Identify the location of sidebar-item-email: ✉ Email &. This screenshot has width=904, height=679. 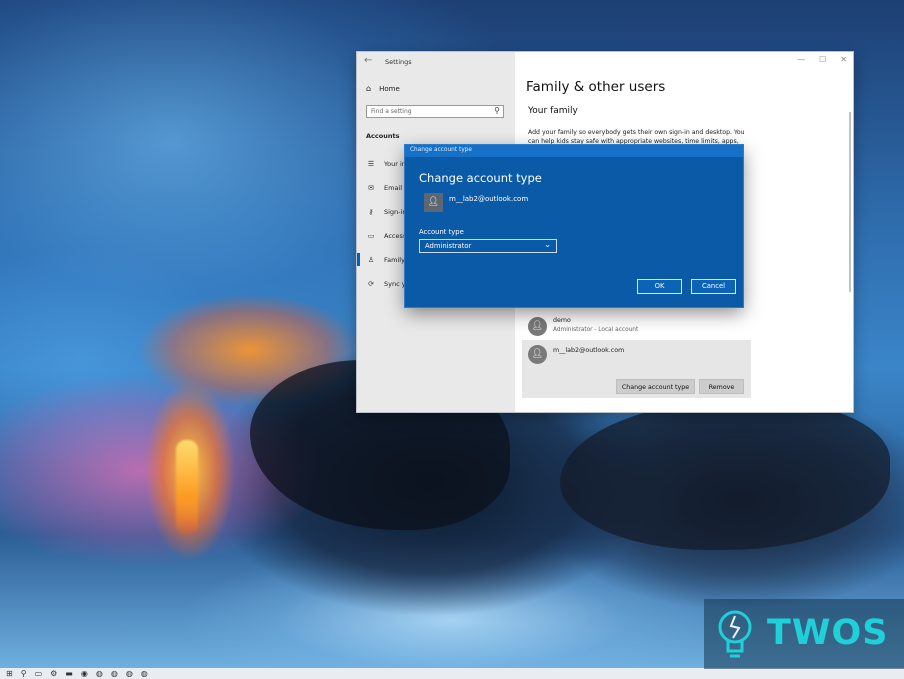
(387, 188).